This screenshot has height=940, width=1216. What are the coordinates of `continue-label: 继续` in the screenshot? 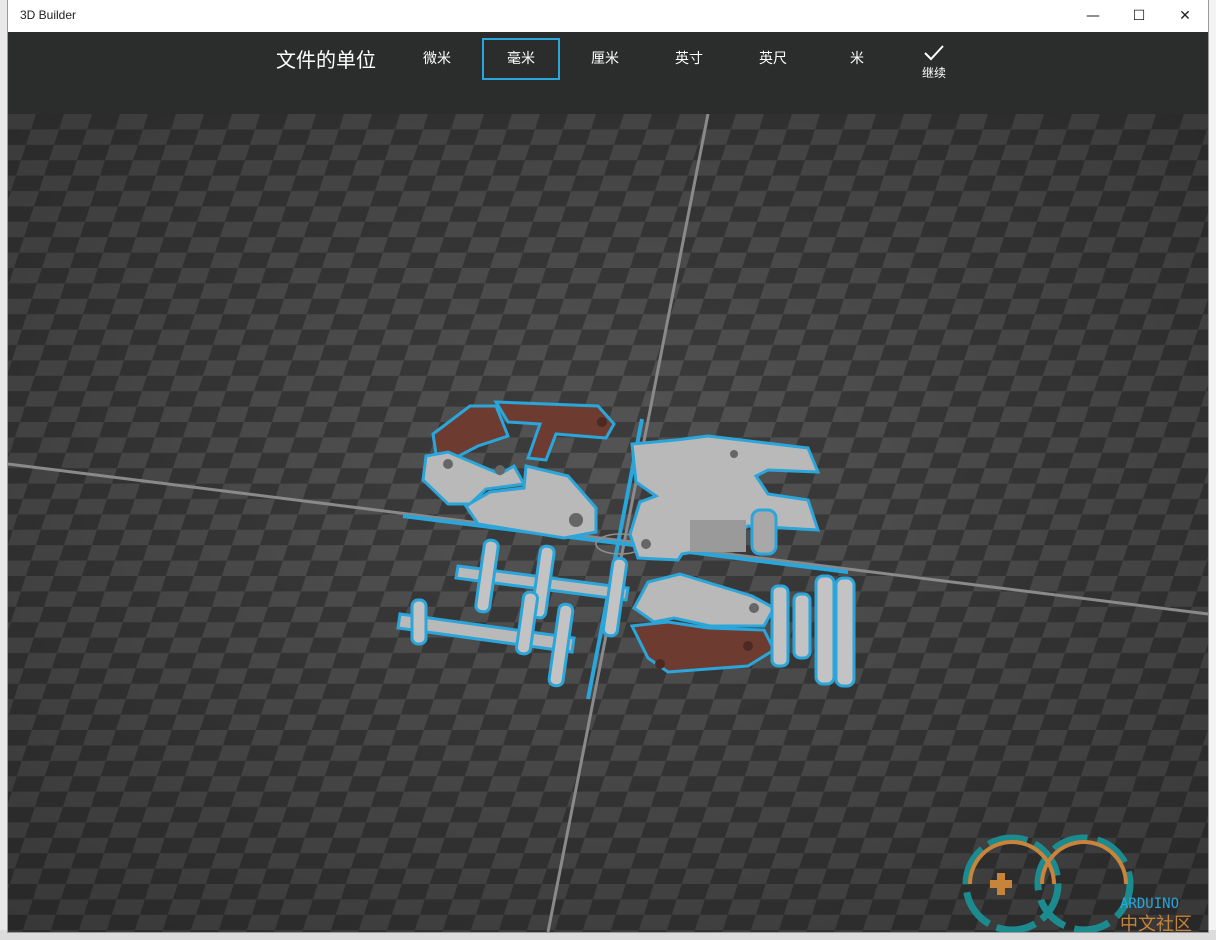 It's located at (933, 73).